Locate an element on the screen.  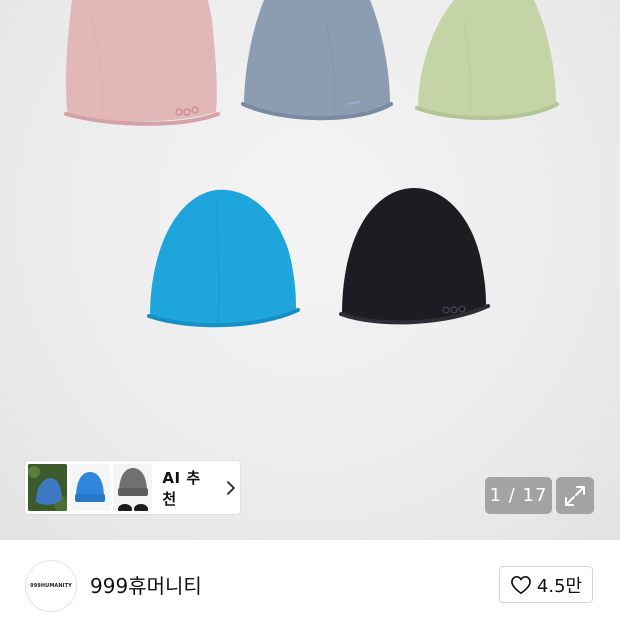
image-counter: 1 / 17 is located at coordinates (518, 495).